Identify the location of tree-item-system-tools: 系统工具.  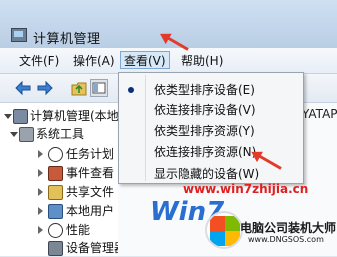
(64, 134).